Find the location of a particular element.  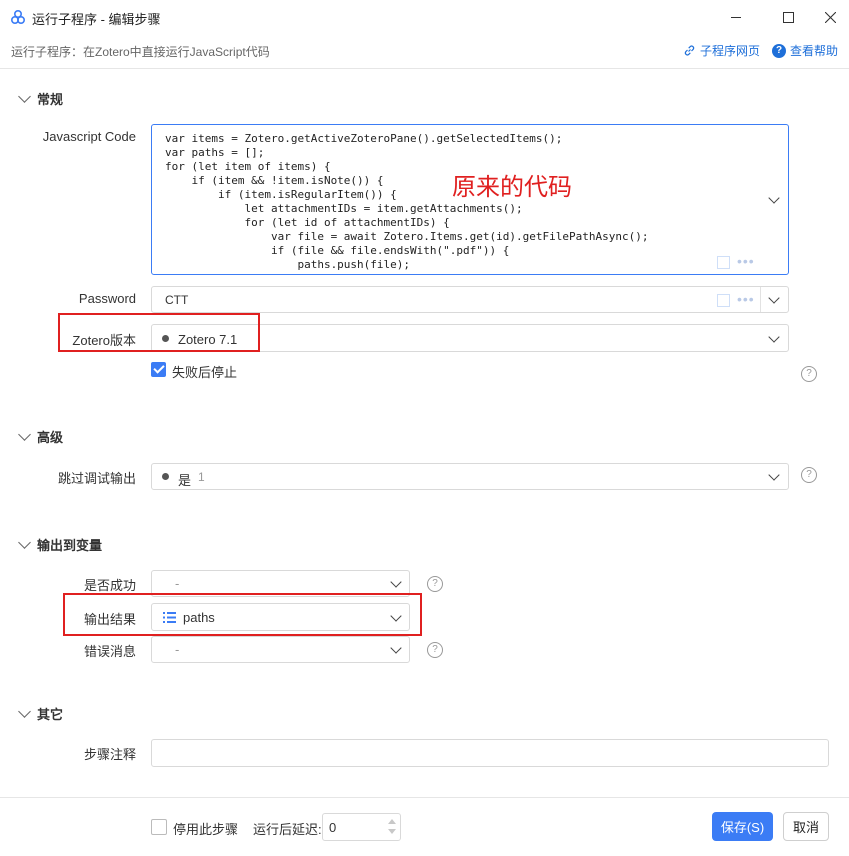

note-input is located at coordinates (490, 753).